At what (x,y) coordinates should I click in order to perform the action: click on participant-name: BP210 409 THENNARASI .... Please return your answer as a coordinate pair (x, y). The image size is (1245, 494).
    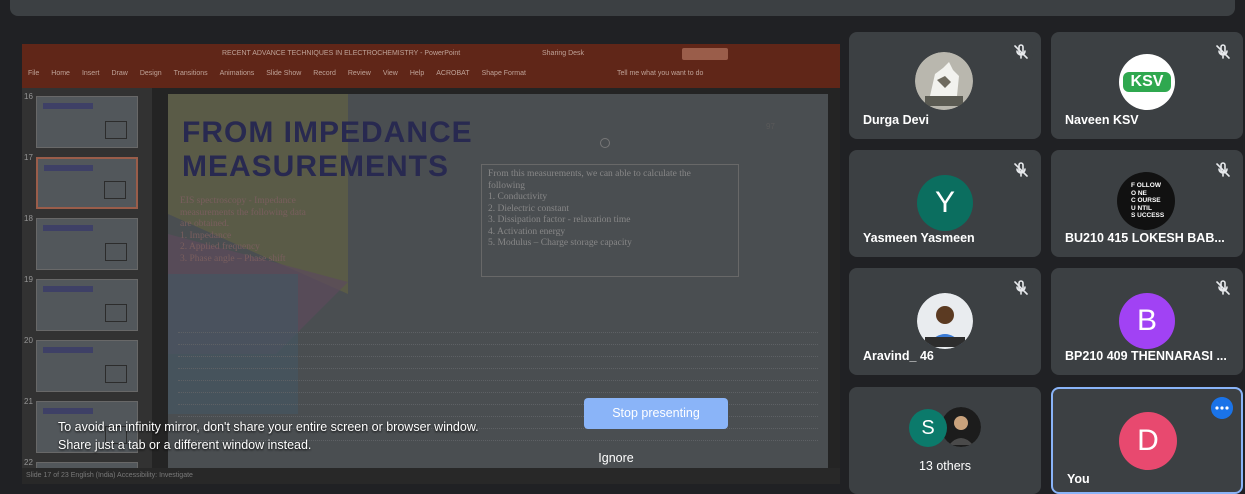
    Looking at the image, I should click on (1146, 356).